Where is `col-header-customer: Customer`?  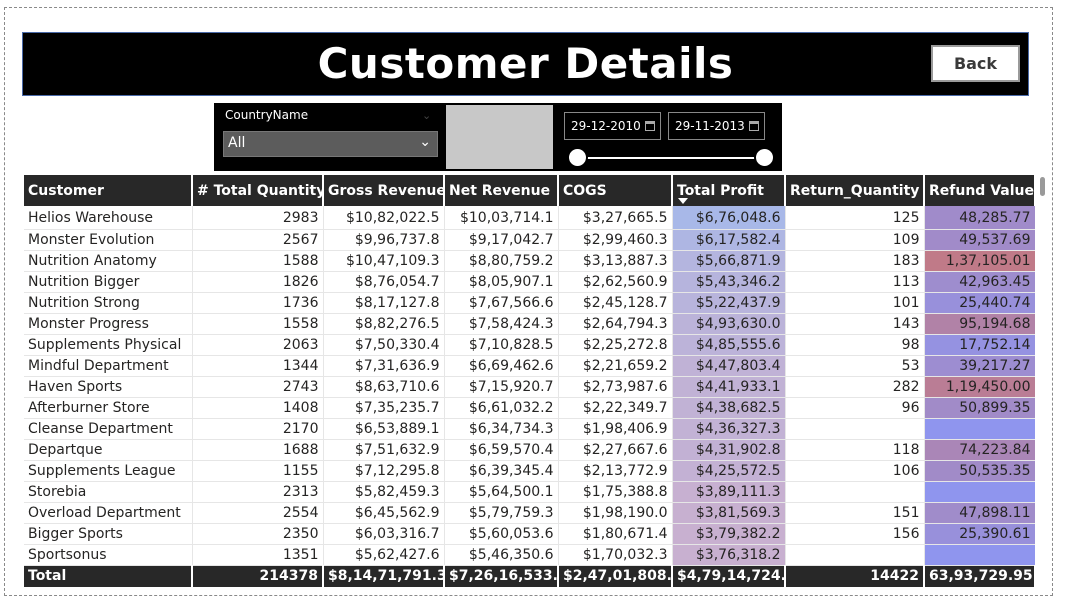 col-header-customer: Customer is located at coordinates (108, 190).